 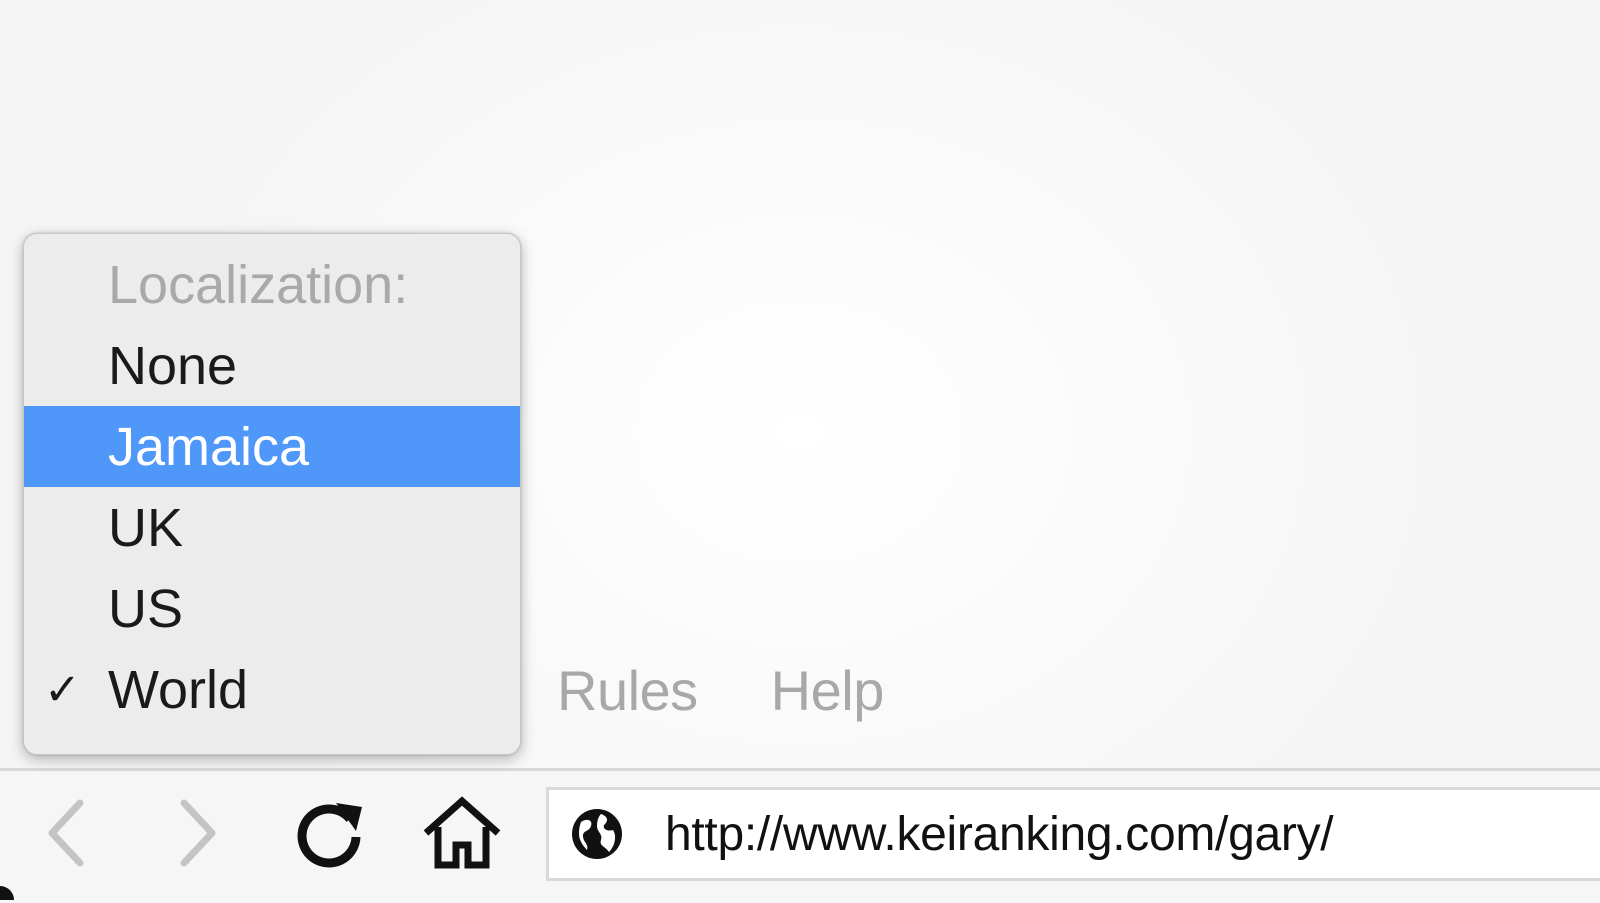 What do you see at coordinates (329, 835) in the screenshot?
I see `reload-icon` at bounding box center [329, 835].